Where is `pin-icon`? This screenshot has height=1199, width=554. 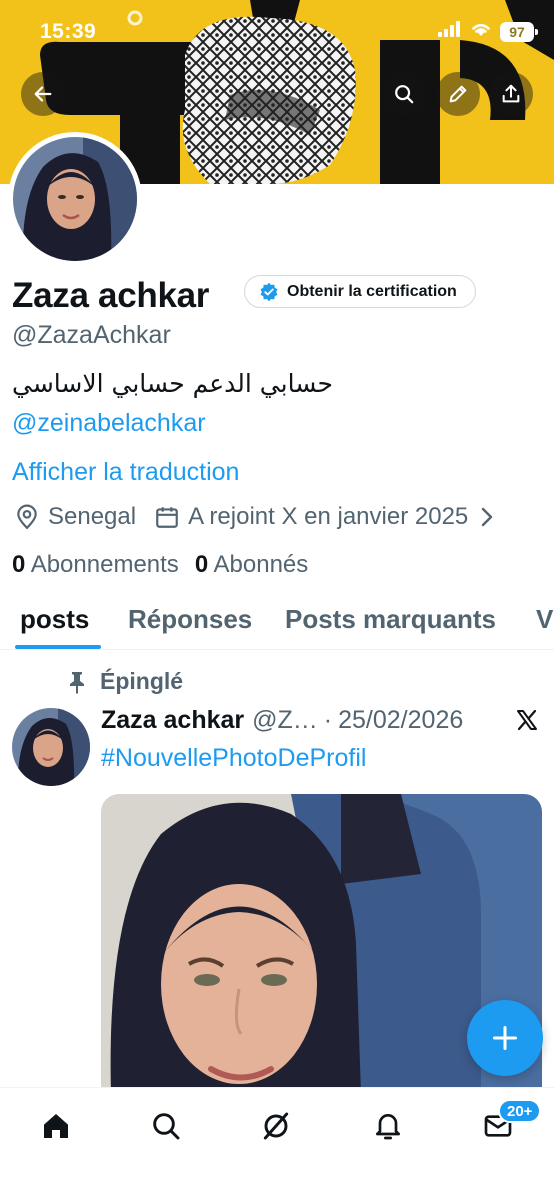 pin-icon is located at coordinates (77, 682).